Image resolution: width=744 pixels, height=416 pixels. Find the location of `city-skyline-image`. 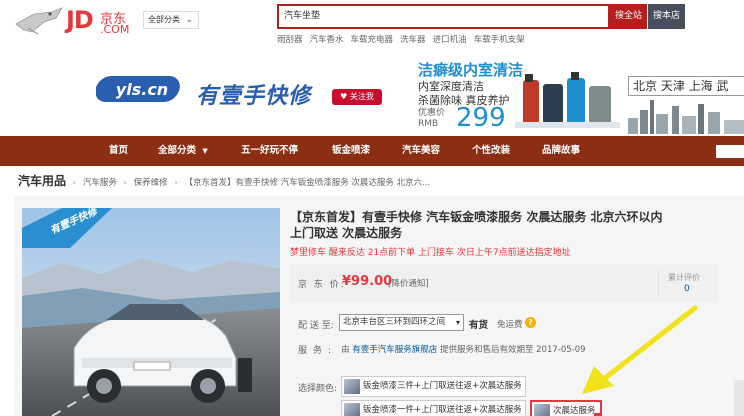

city-skyline-image is located at coordinates (686, 117).